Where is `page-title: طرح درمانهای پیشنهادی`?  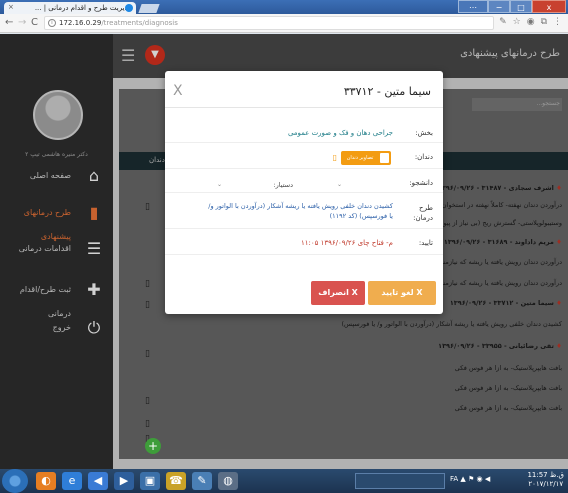
page-title: طرح درمانهای پیشنهادی is located at coordinates (510, 53).